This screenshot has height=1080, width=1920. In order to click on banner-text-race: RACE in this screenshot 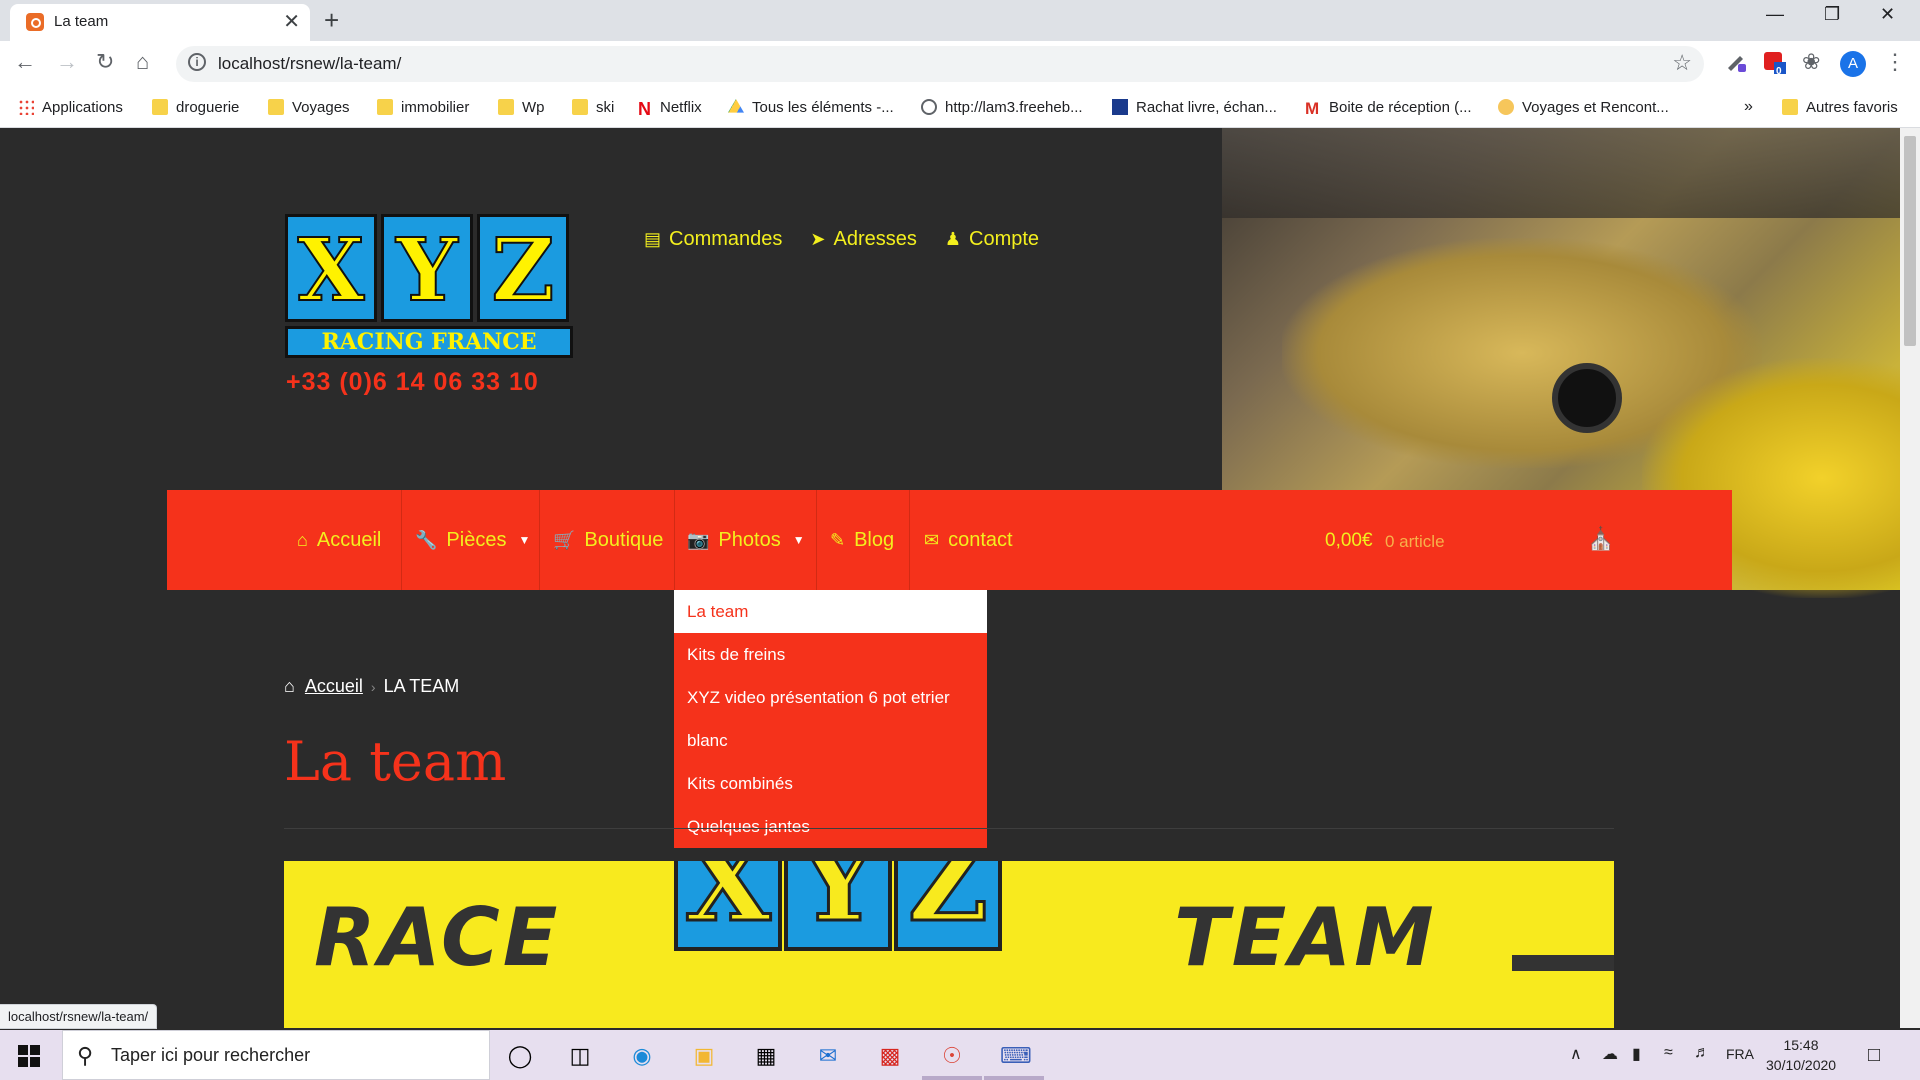, I will do `click(437, 937)`.